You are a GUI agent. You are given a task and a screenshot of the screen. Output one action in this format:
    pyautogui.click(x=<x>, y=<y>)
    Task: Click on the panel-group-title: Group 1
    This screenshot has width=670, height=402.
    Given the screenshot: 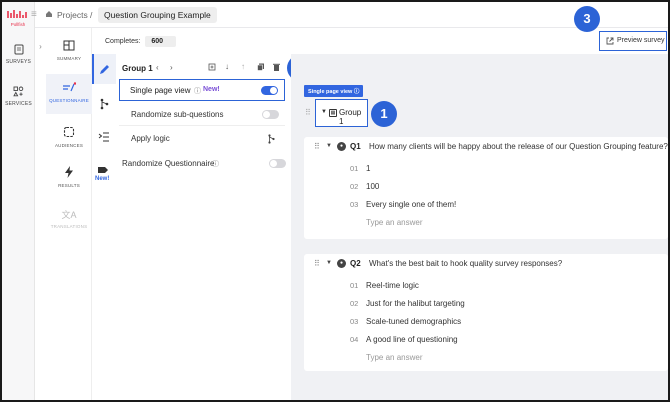 What is the action you would take?
    pyautogui.click(x=137, y=68)
    